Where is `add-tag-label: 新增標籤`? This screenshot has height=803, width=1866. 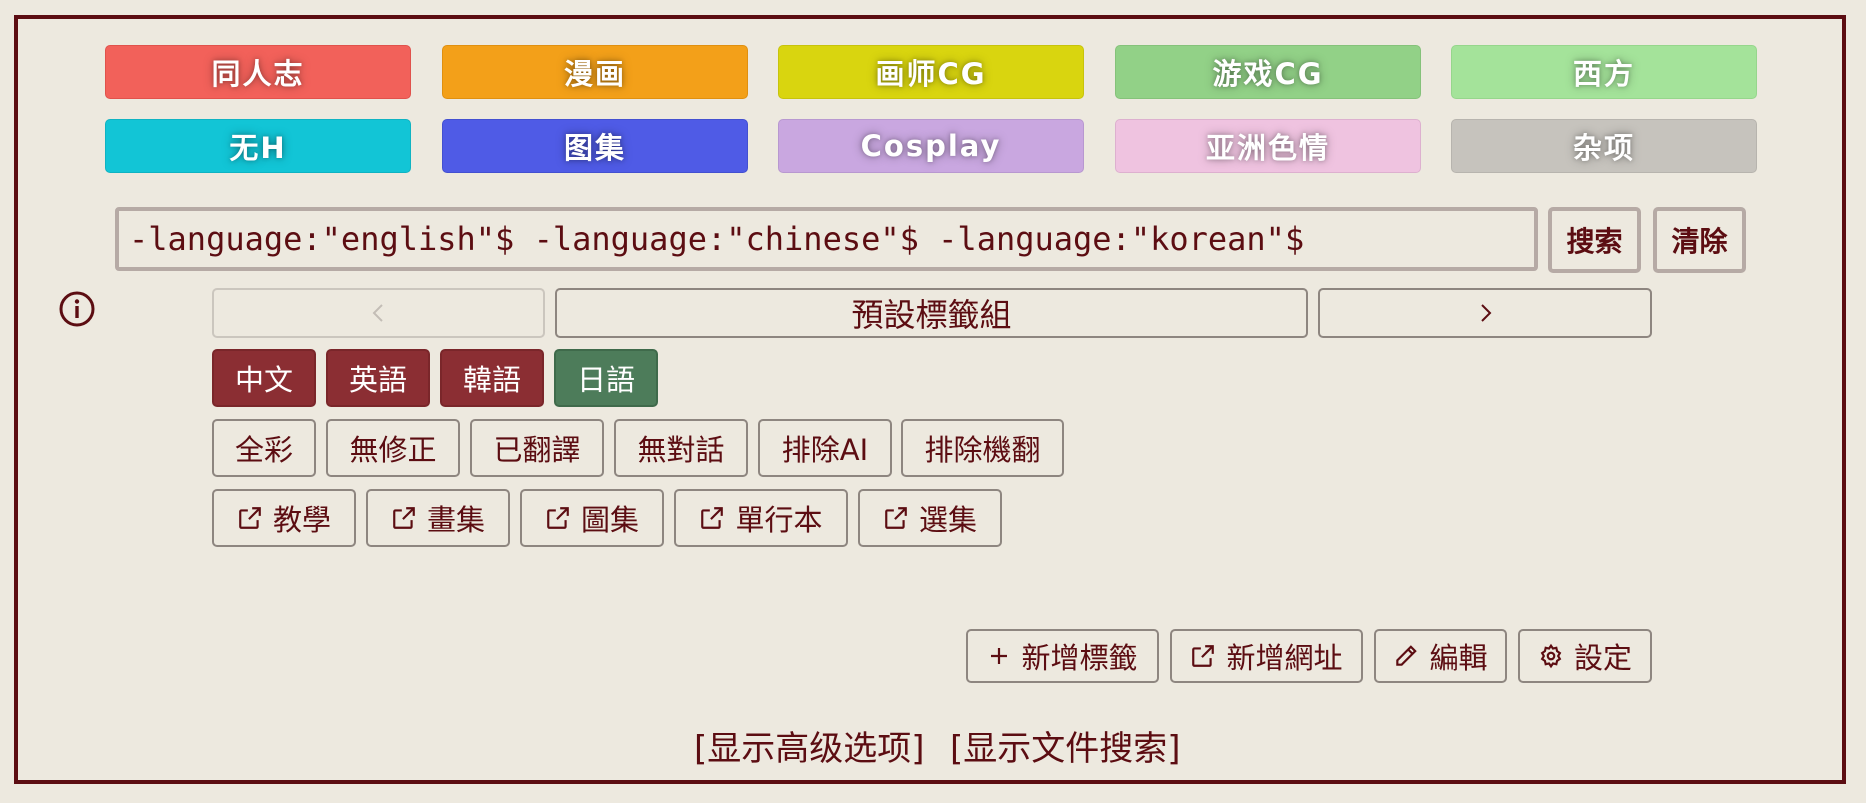 add-tag-label: 新增標籤 is located at coordinates (1079, 658).